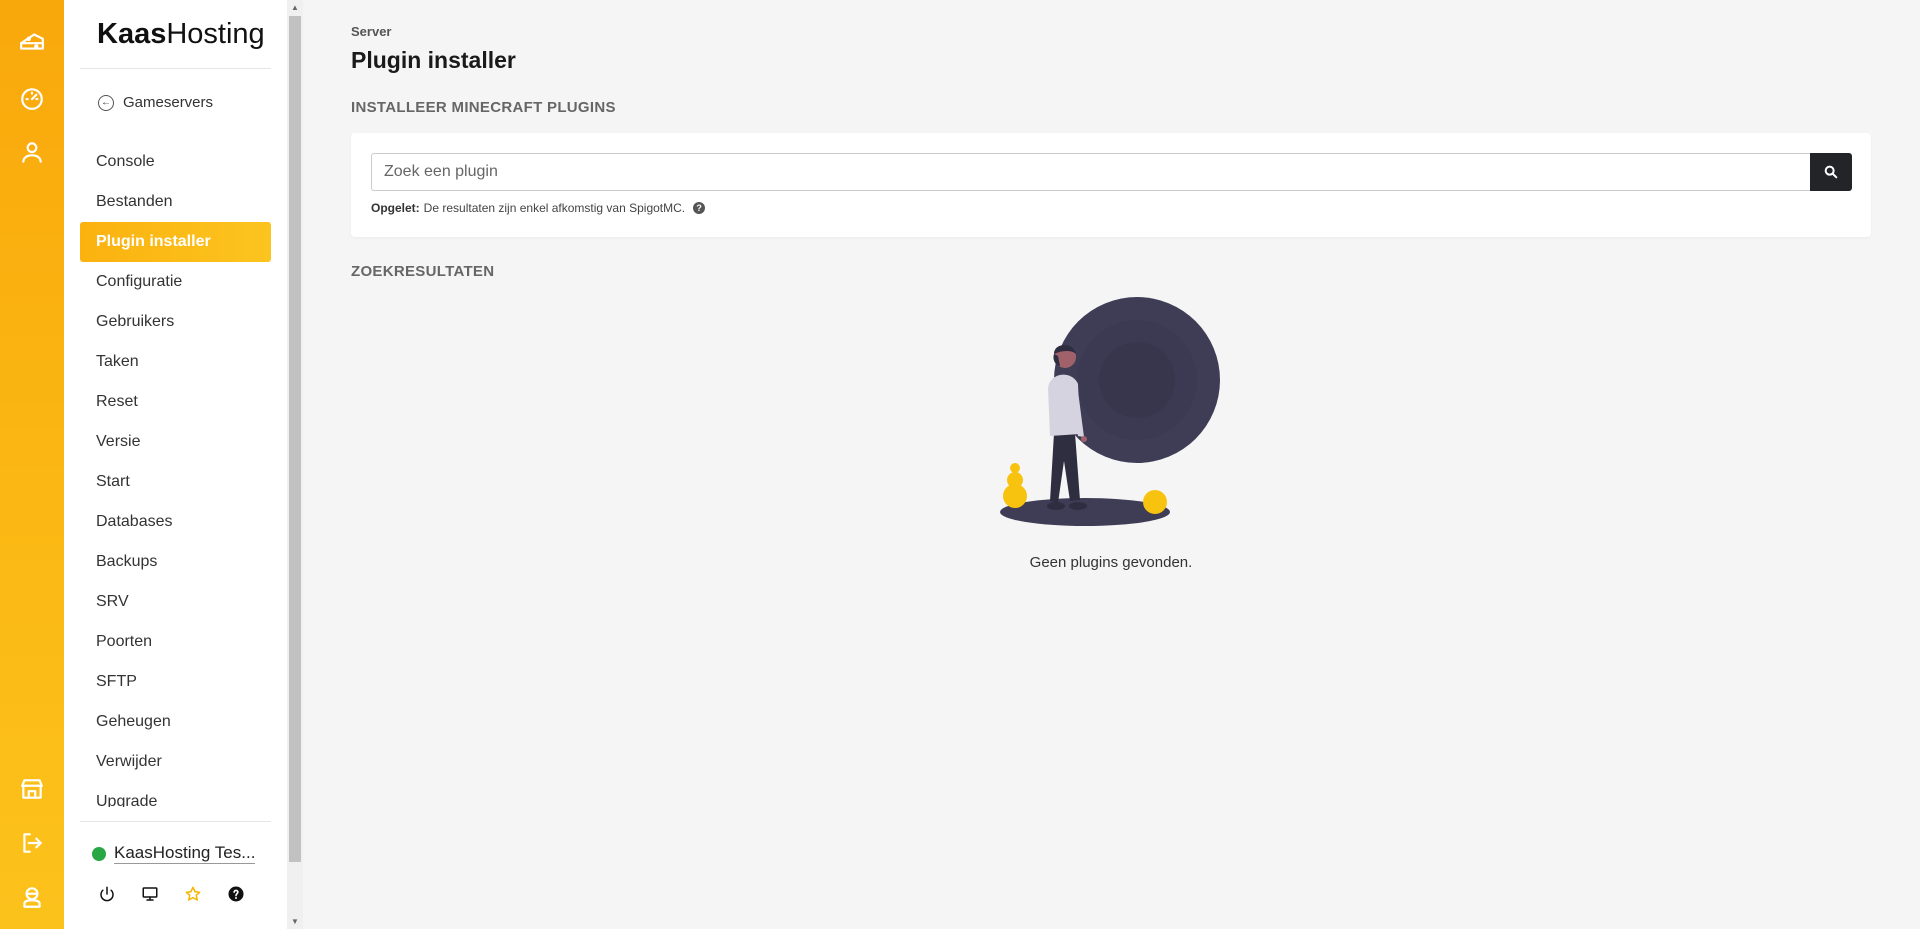  Describe the element at coordinates (483, 107) in the screenshot. I see `section-heading-install: INSTALLEER MINECRAFT PLUGINS` at that location.